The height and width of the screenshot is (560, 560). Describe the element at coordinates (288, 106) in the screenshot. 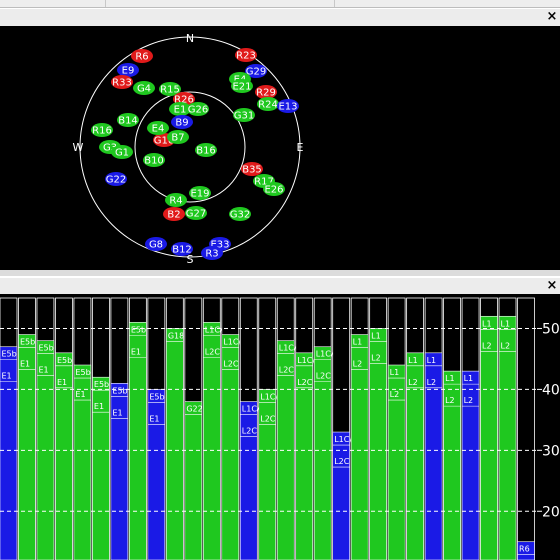

I see `satellite-marker: E13` at that location.